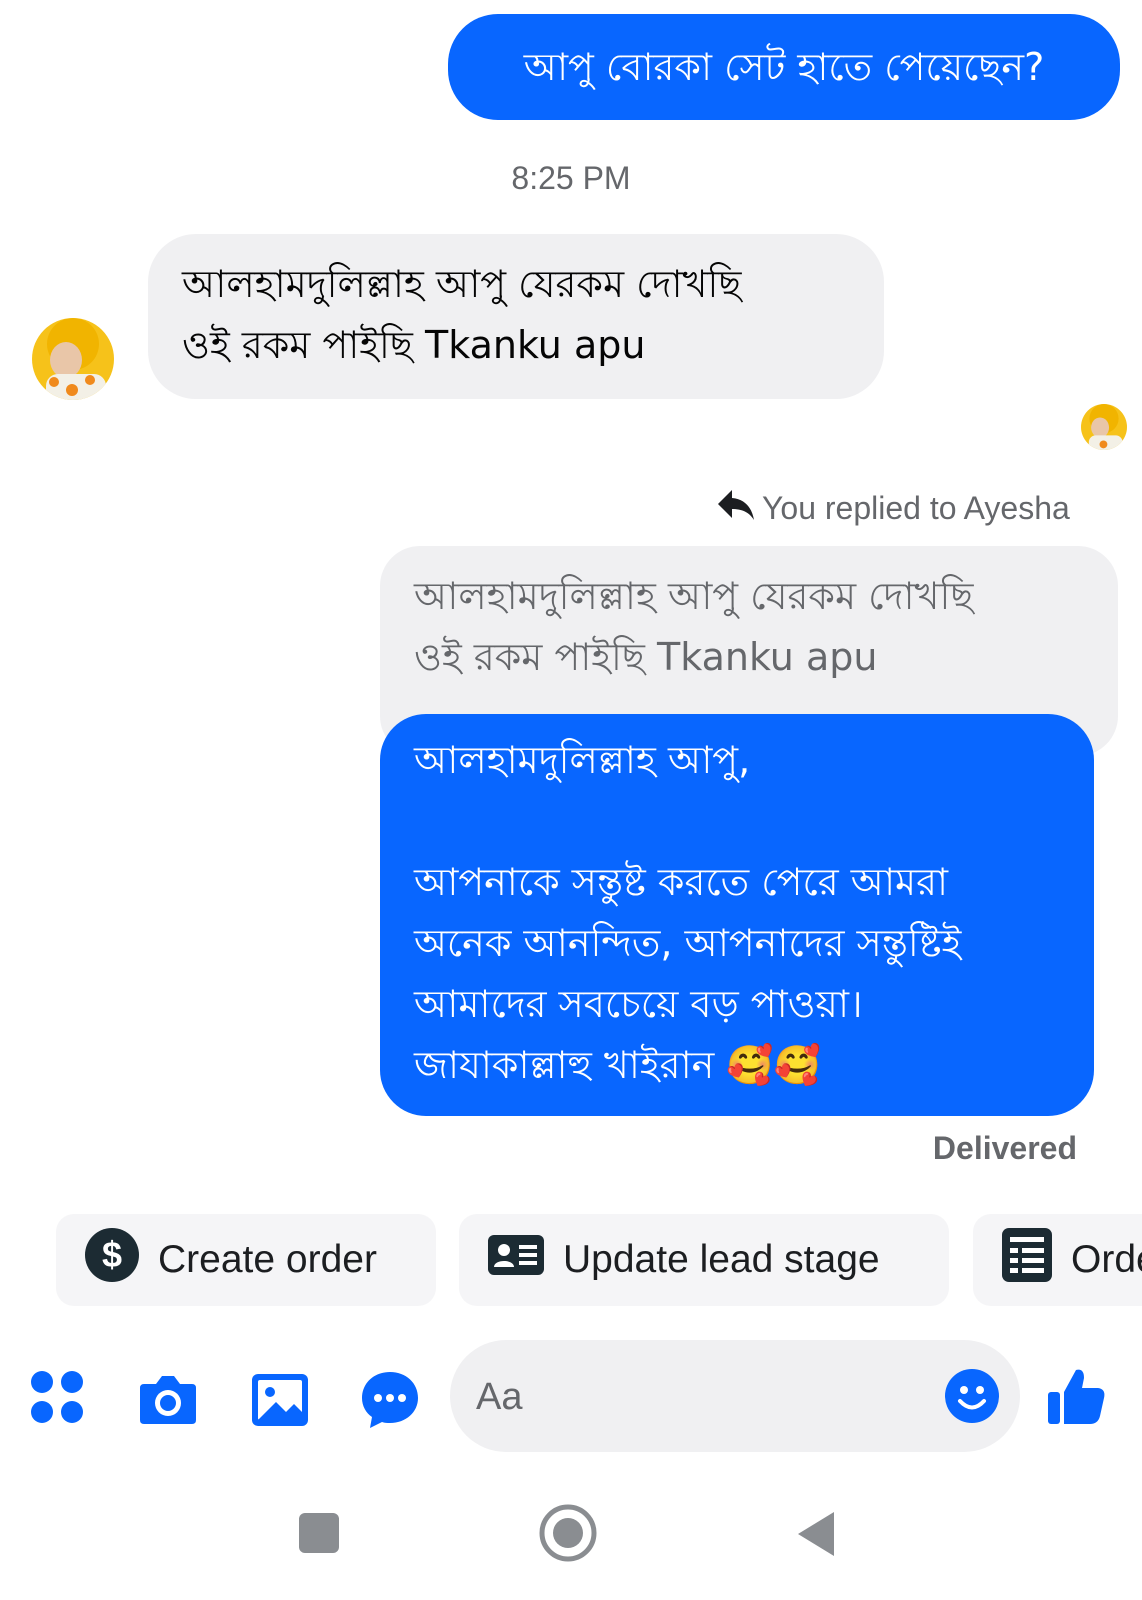 The image size is (1142, 1600). I want to click on create-order-button: $ Create order, so click(246, 1260).